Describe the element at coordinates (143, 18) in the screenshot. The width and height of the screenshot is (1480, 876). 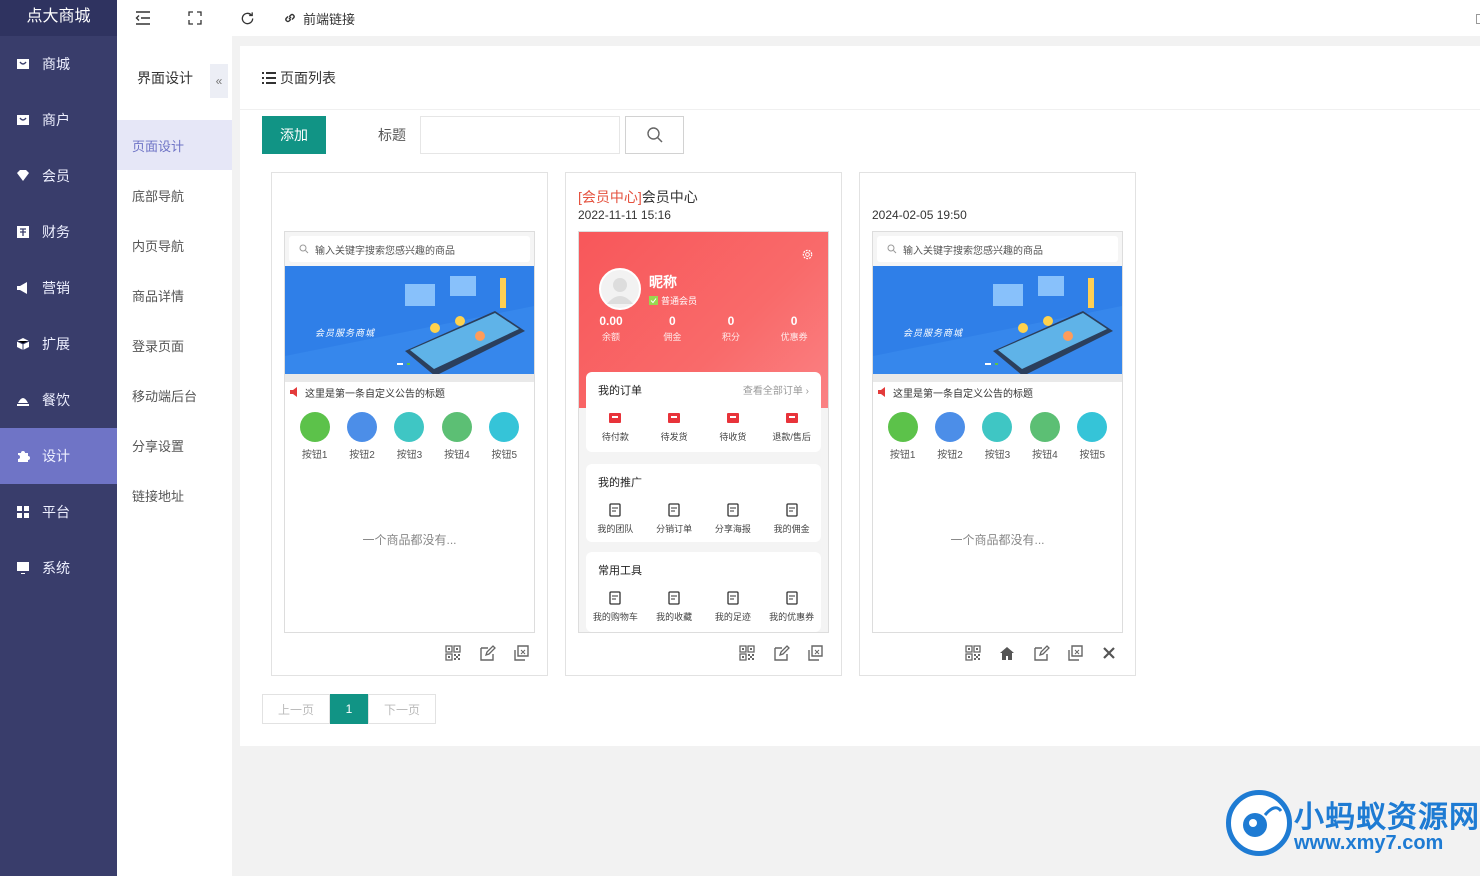
I see `toggle-menu-button` at that location.